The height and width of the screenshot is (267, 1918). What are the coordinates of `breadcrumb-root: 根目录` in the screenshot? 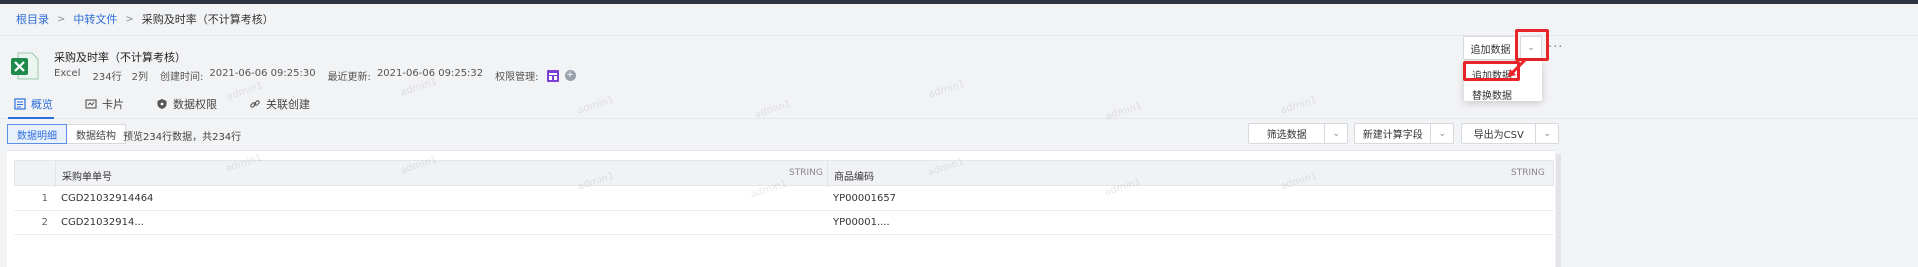 It's located at (32, 19).